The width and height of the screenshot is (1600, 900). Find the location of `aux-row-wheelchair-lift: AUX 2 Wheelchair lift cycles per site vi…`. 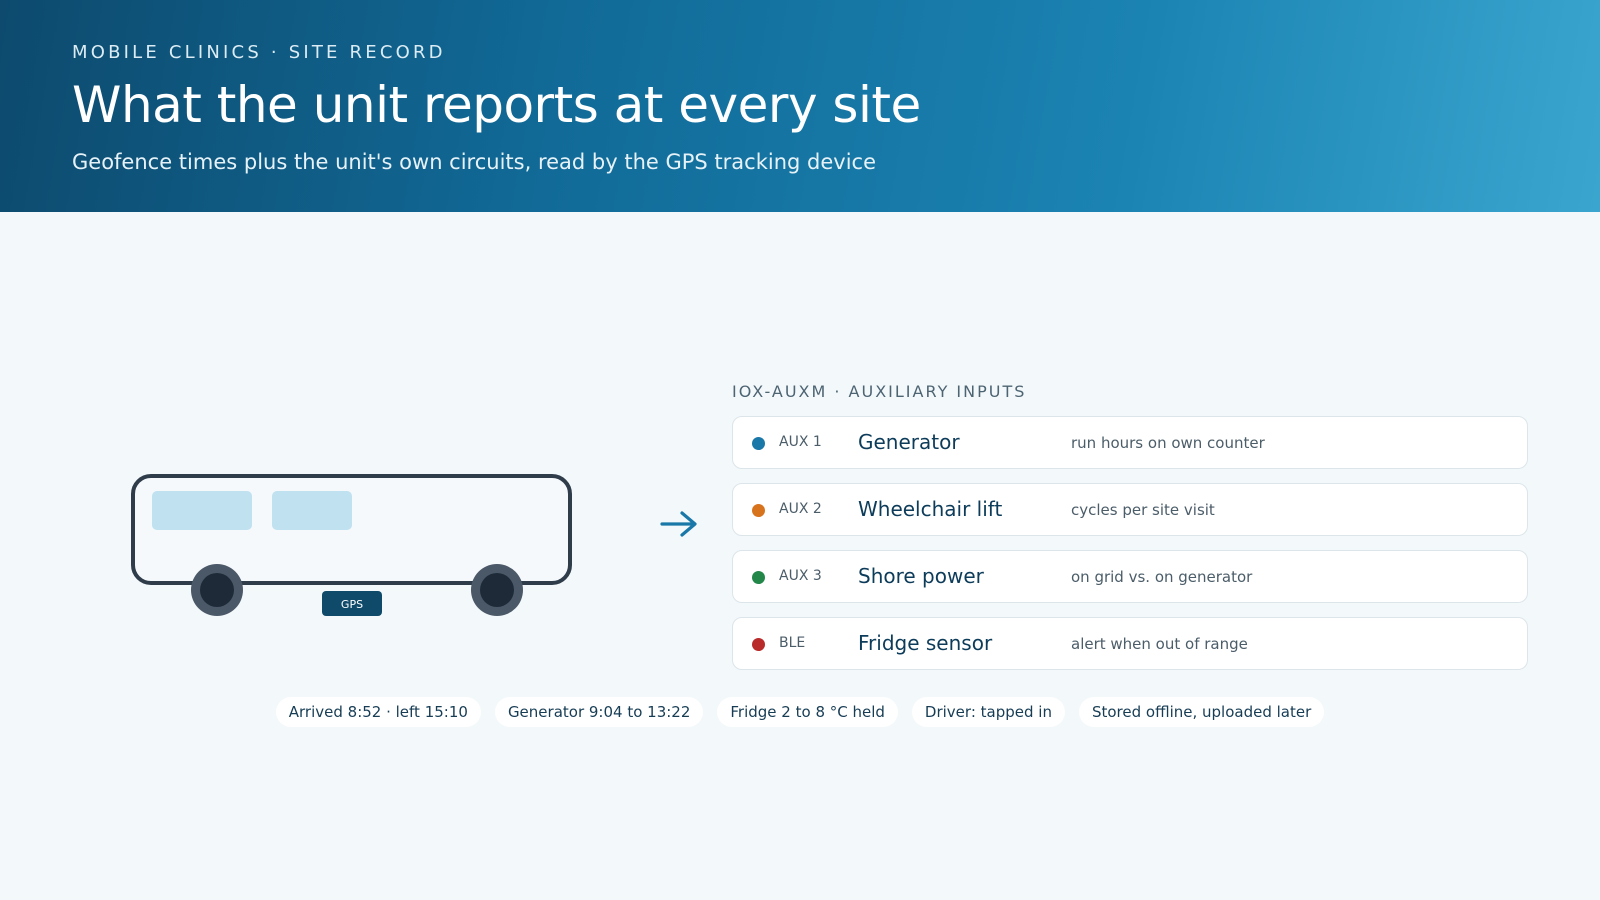

aux-row-wheelchair-lift: AUX 2 Wheelchair lift cycles per site vi… is located at coordinates (1130, 509).